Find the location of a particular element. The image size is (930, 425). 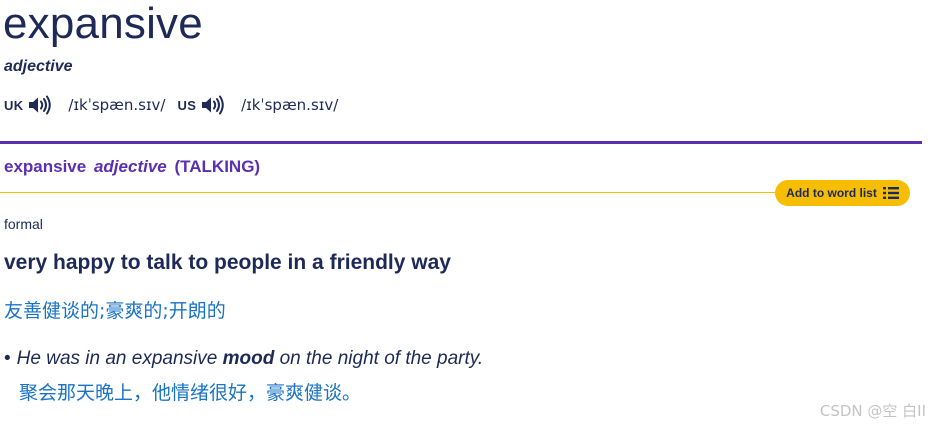

sense-rule is located at coordinates (400, 192).